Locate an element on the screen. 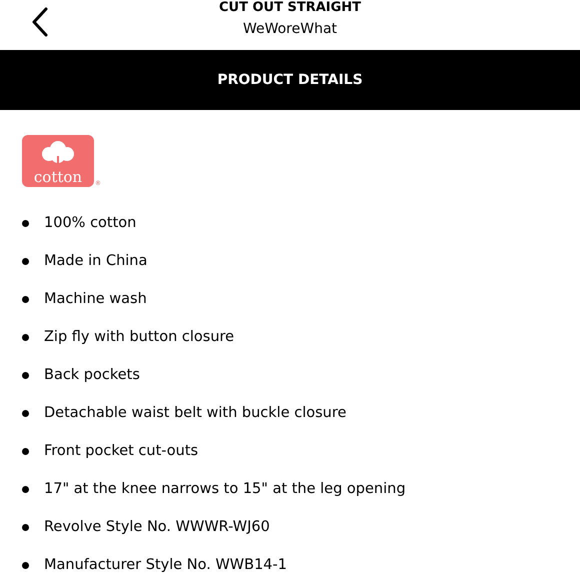  detail-text: Front pocket cut-outs is located at coordinates (121, 451).